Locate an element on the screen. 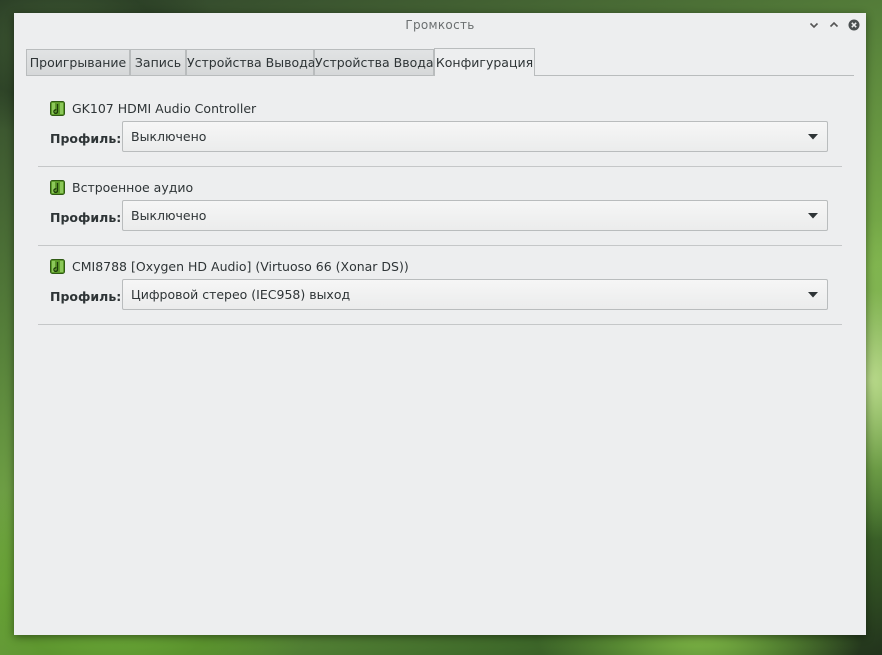  titlebar: Громкость is located at coordinates (440, 25).